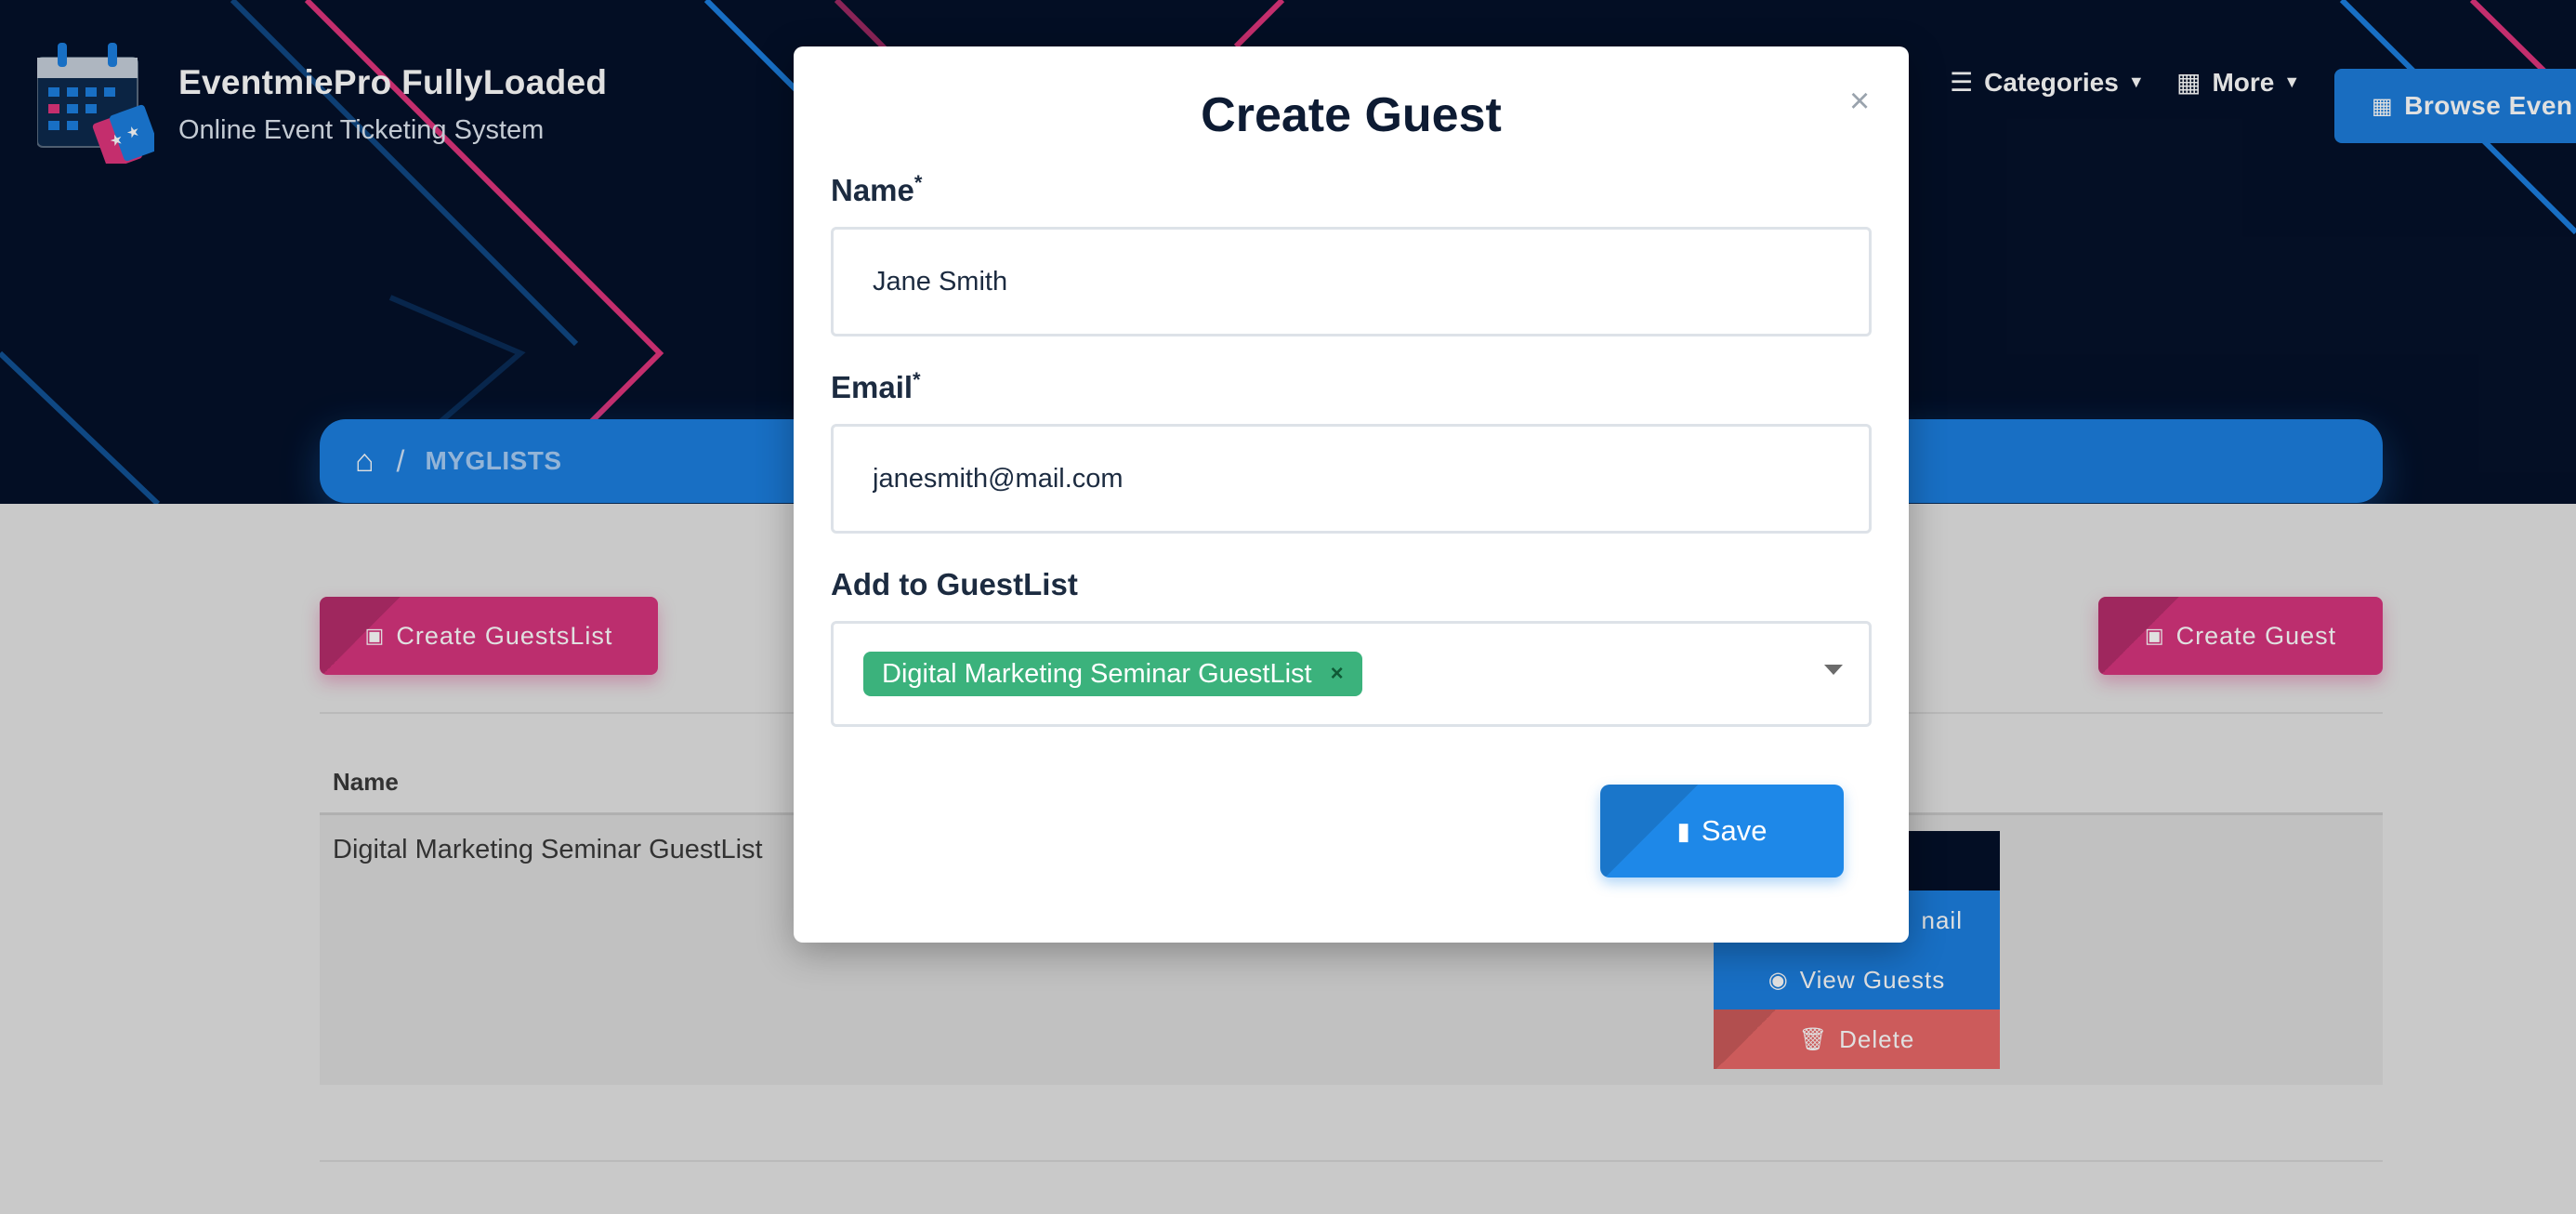 This screenshot has height=1214, width=2576. I want to click on guestlist-select: Digital Marketing Seminar GuestList ×, so click(1351, 674).